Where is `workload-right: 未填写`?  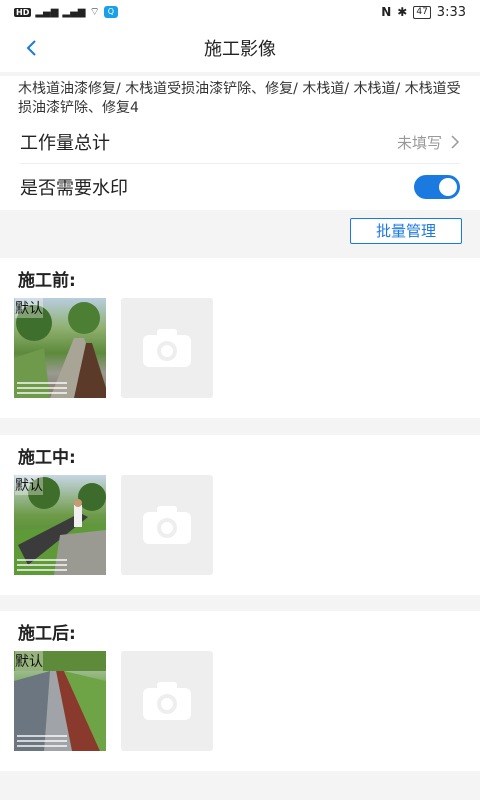
workload-right: 未填写 is located at coordinates (428, 142).